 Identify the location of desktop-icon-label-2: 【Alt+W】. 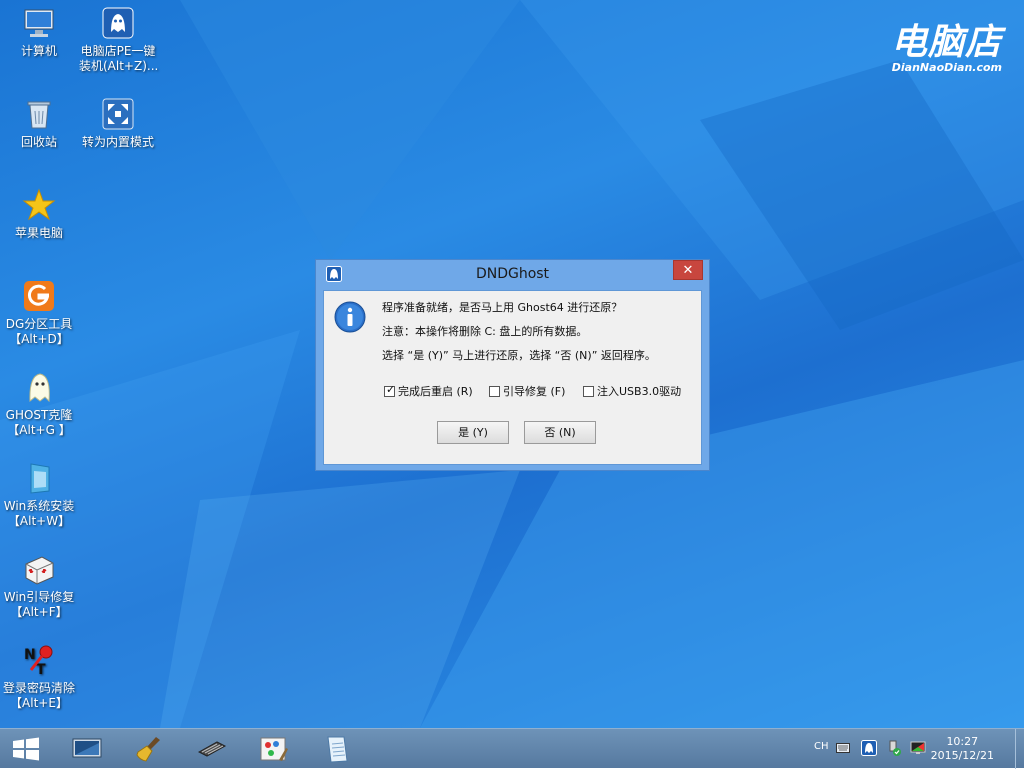
(39, 521).